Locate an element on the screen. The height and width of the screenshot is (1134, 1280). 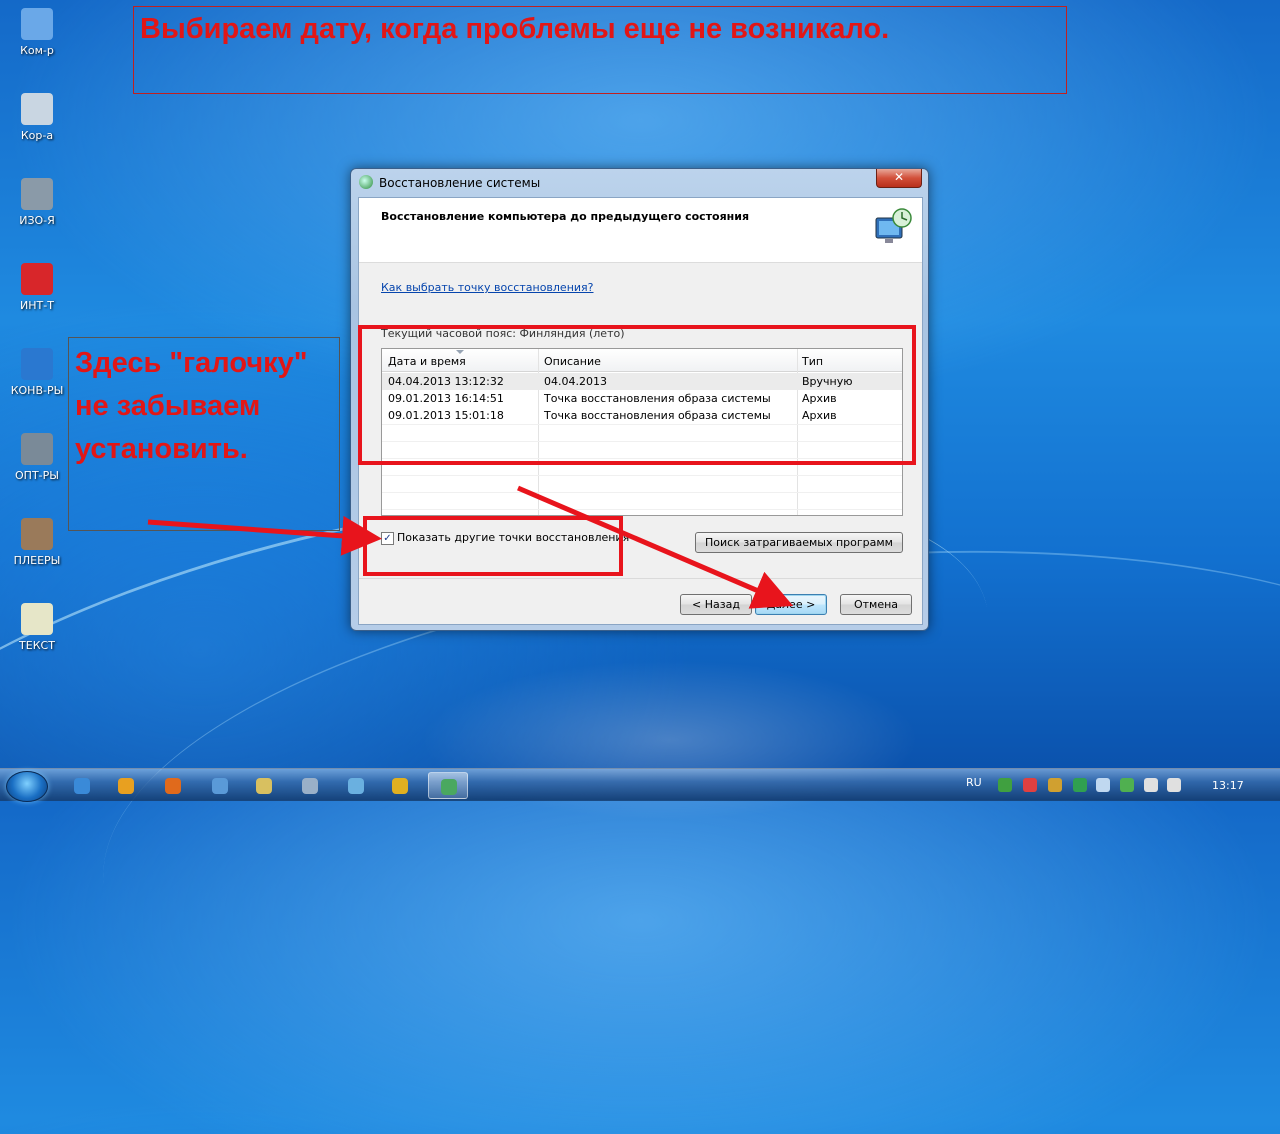
tray-app-icon is located at coordinates (1005, 785).